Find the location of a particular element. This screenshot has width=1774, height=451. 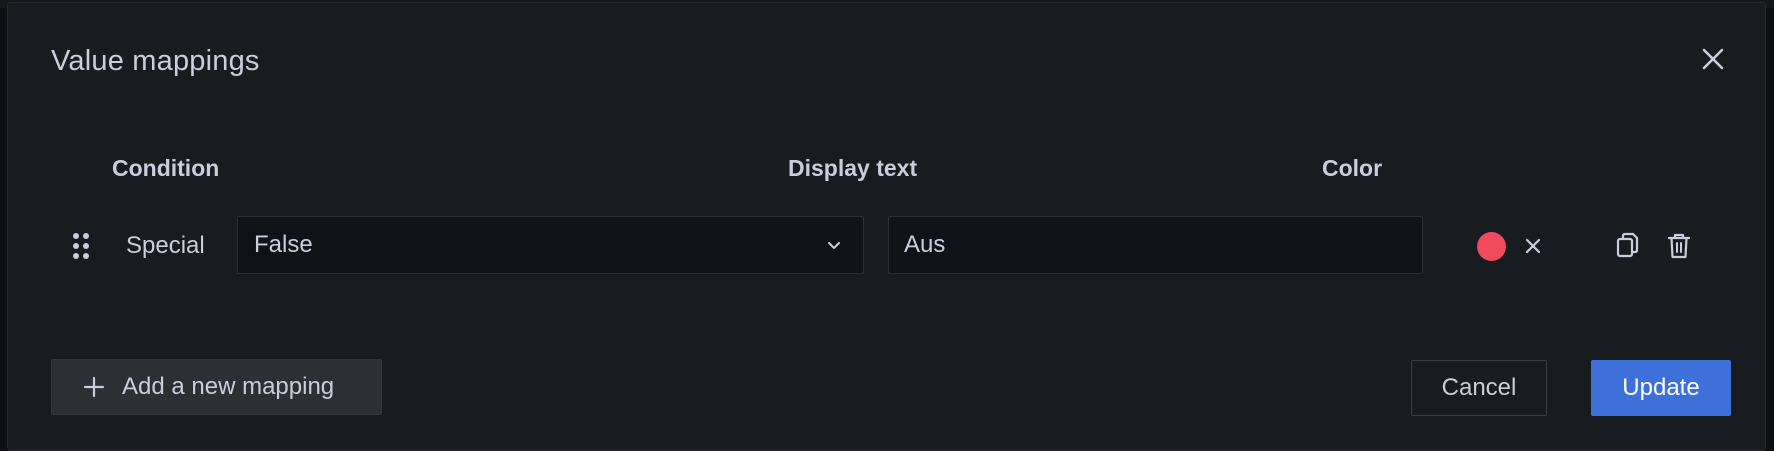

clear-color-icon is located at coordinates (1533, 246).